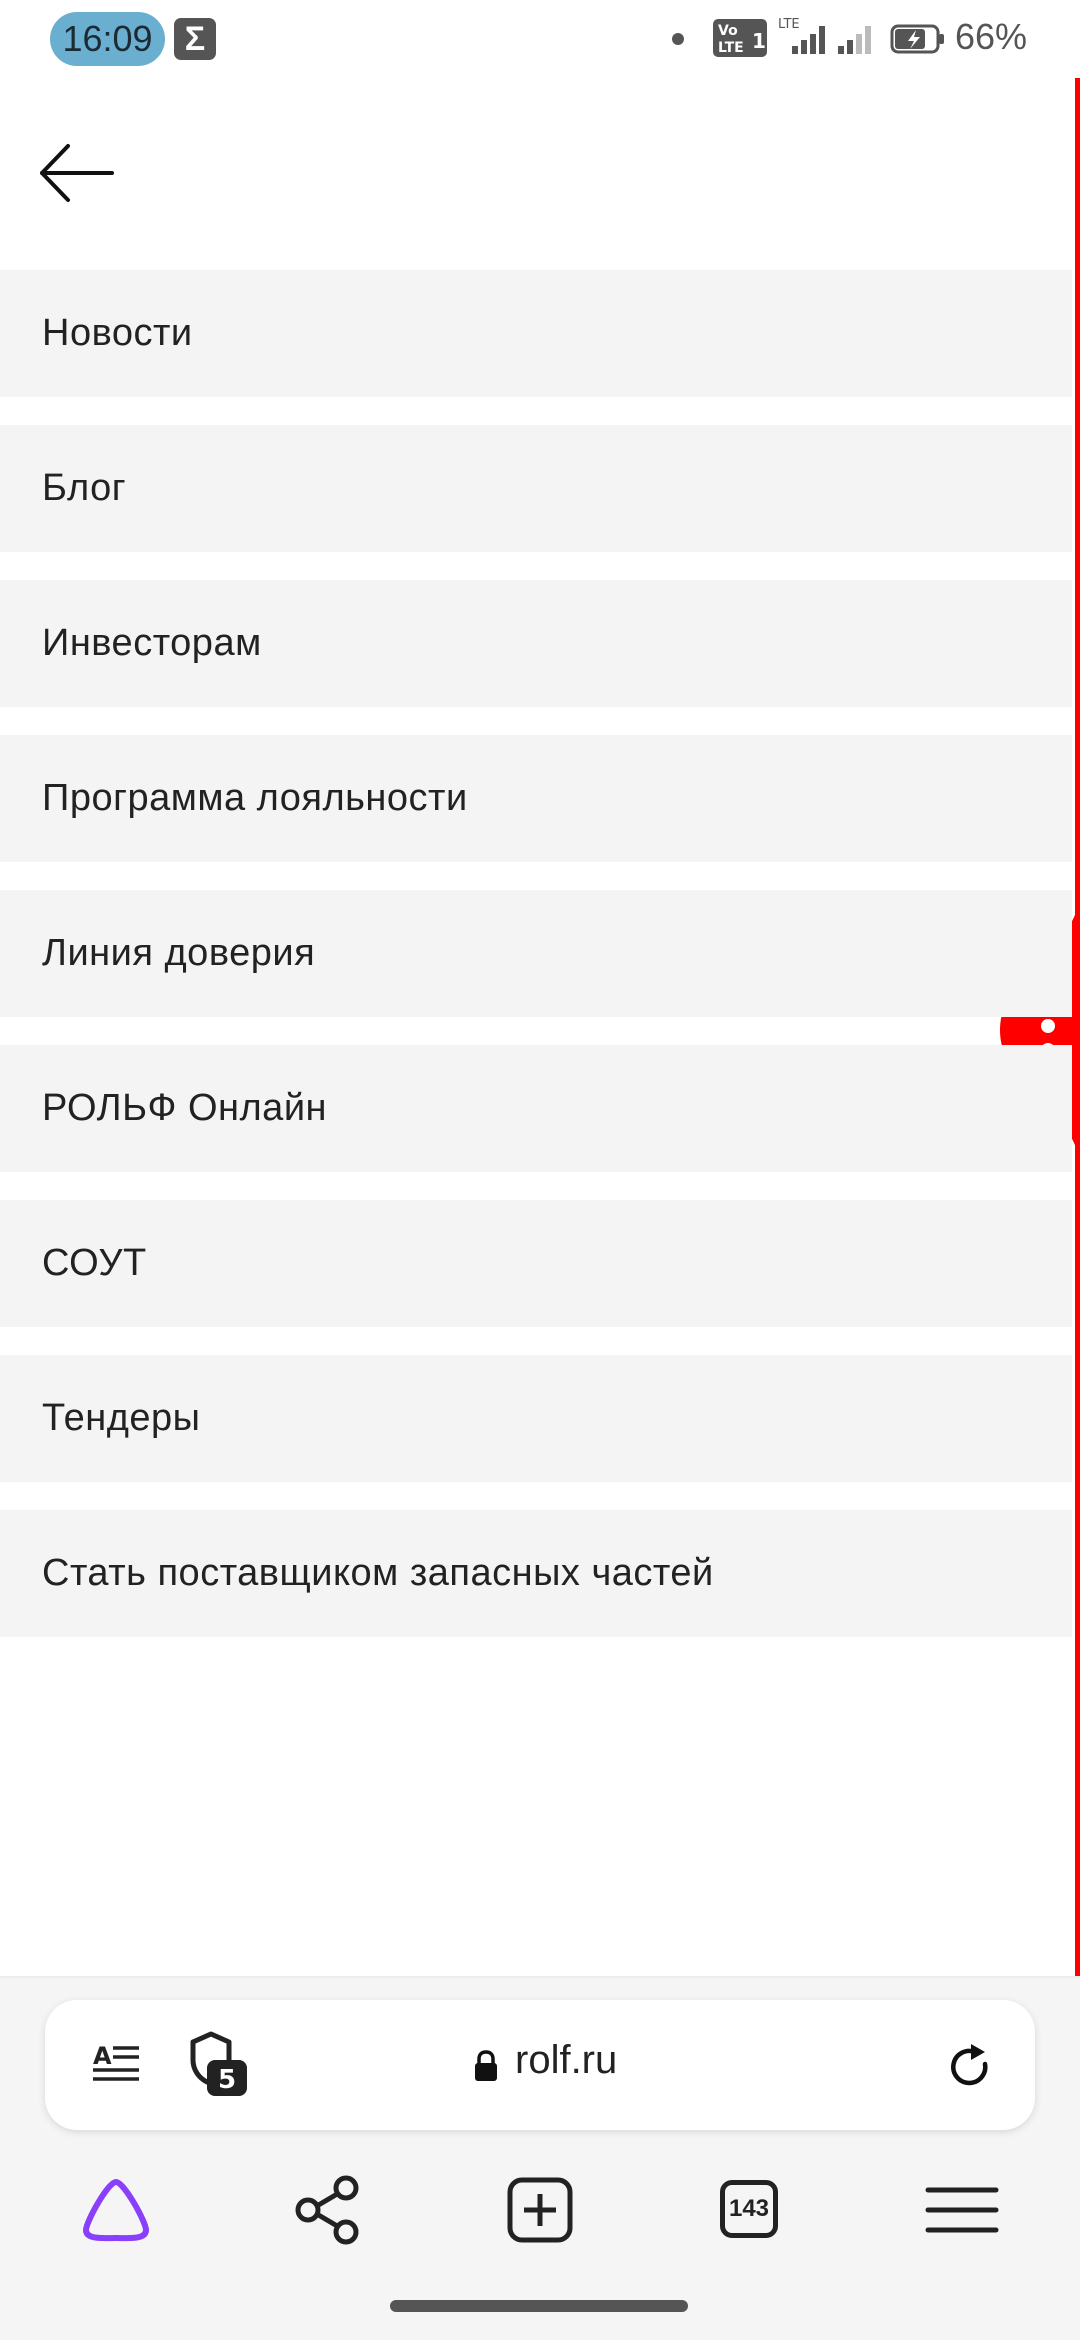 This screenshot has height=2340, width=1080. What do you see at coordinates (116, 2210) in the screenshot?
I see `alice-assistant-icon` at bounding box center [116, 2210].